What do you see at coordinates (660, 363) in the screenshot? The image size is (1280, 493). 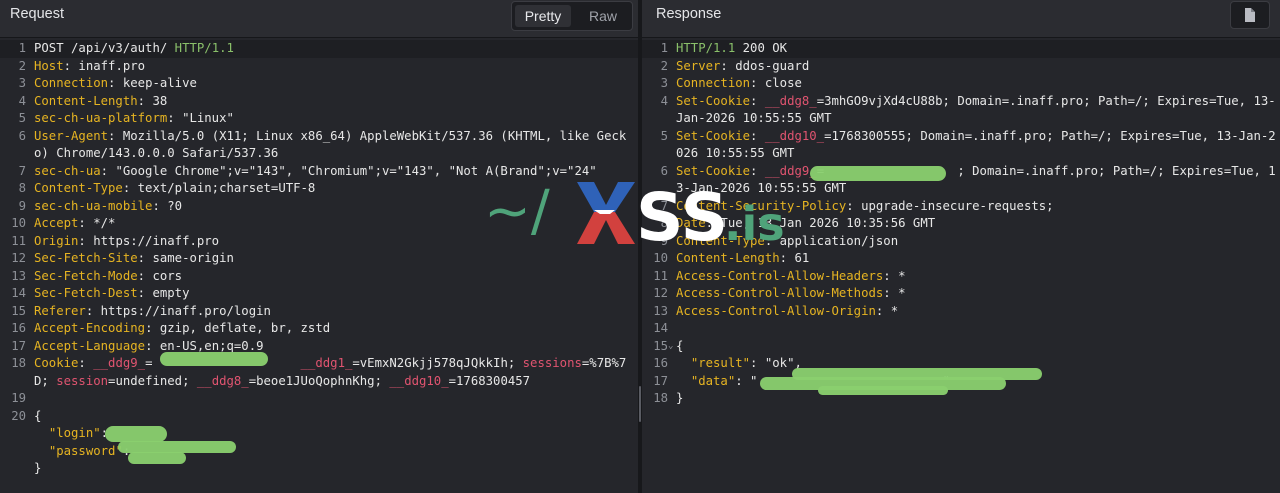 I see `line-number: 16` at bounding box center [660, 363].